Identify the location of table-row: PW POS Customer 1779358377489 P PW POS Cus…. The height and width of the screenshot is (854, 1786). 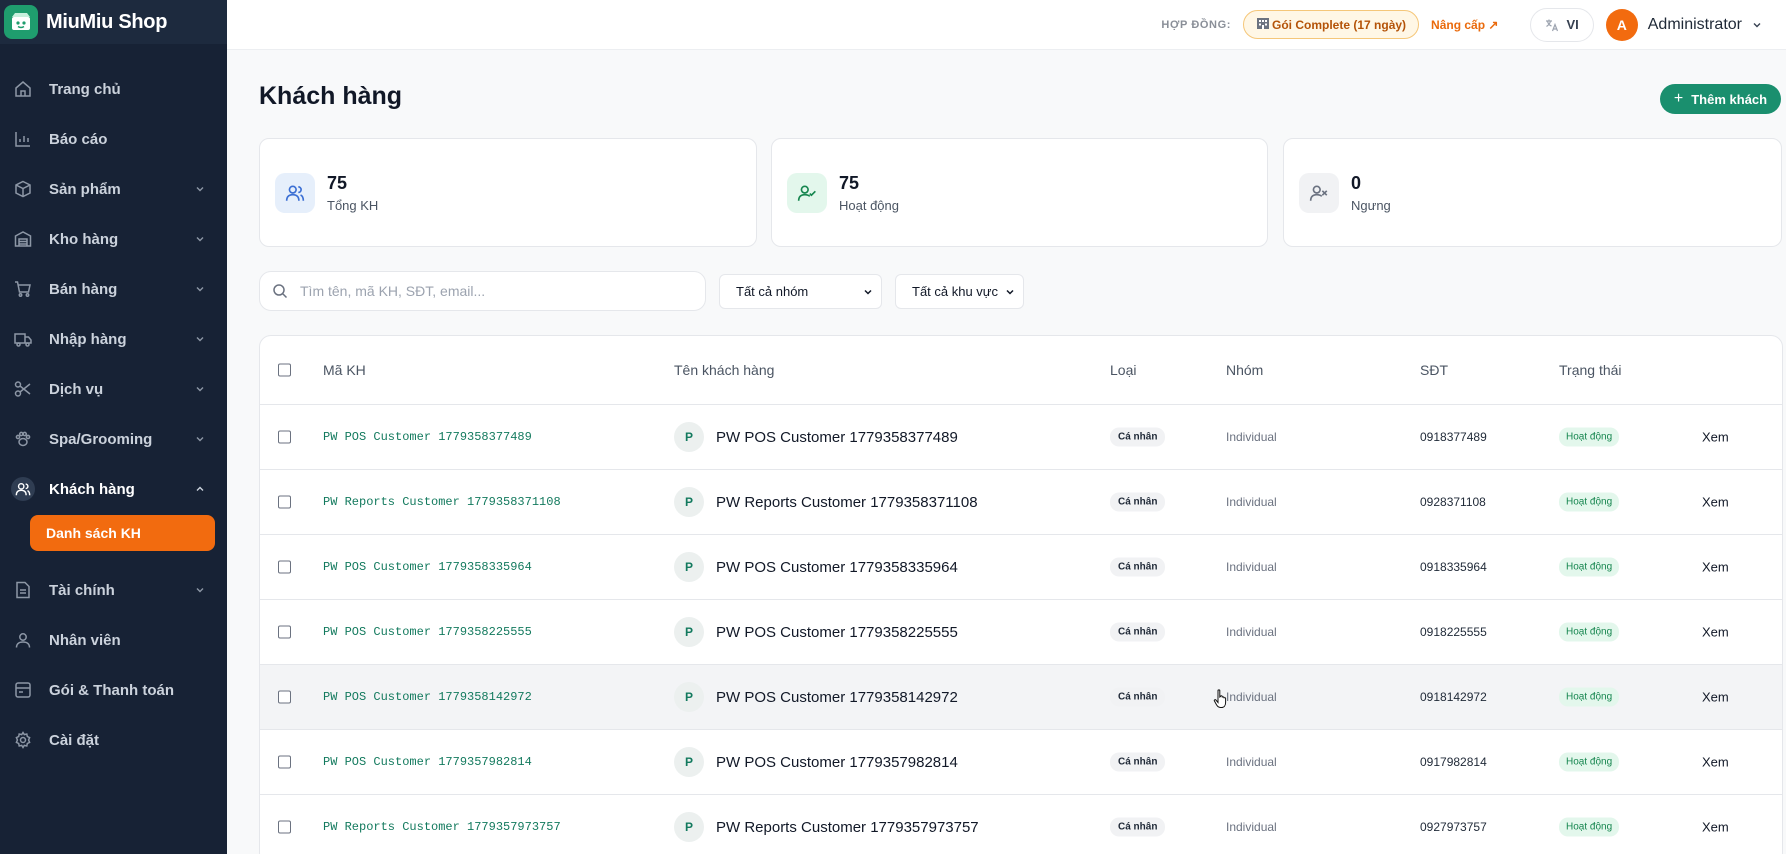
(1021, 437).